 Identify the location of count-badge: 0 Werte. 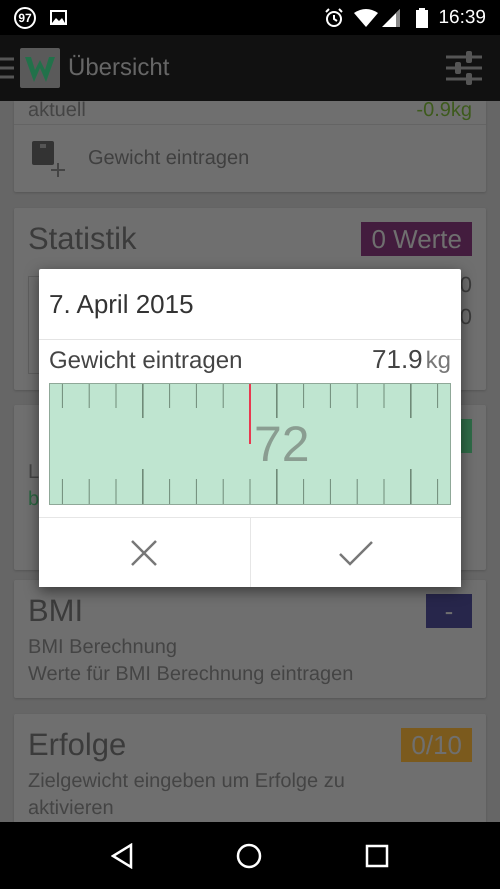
(416, 239).